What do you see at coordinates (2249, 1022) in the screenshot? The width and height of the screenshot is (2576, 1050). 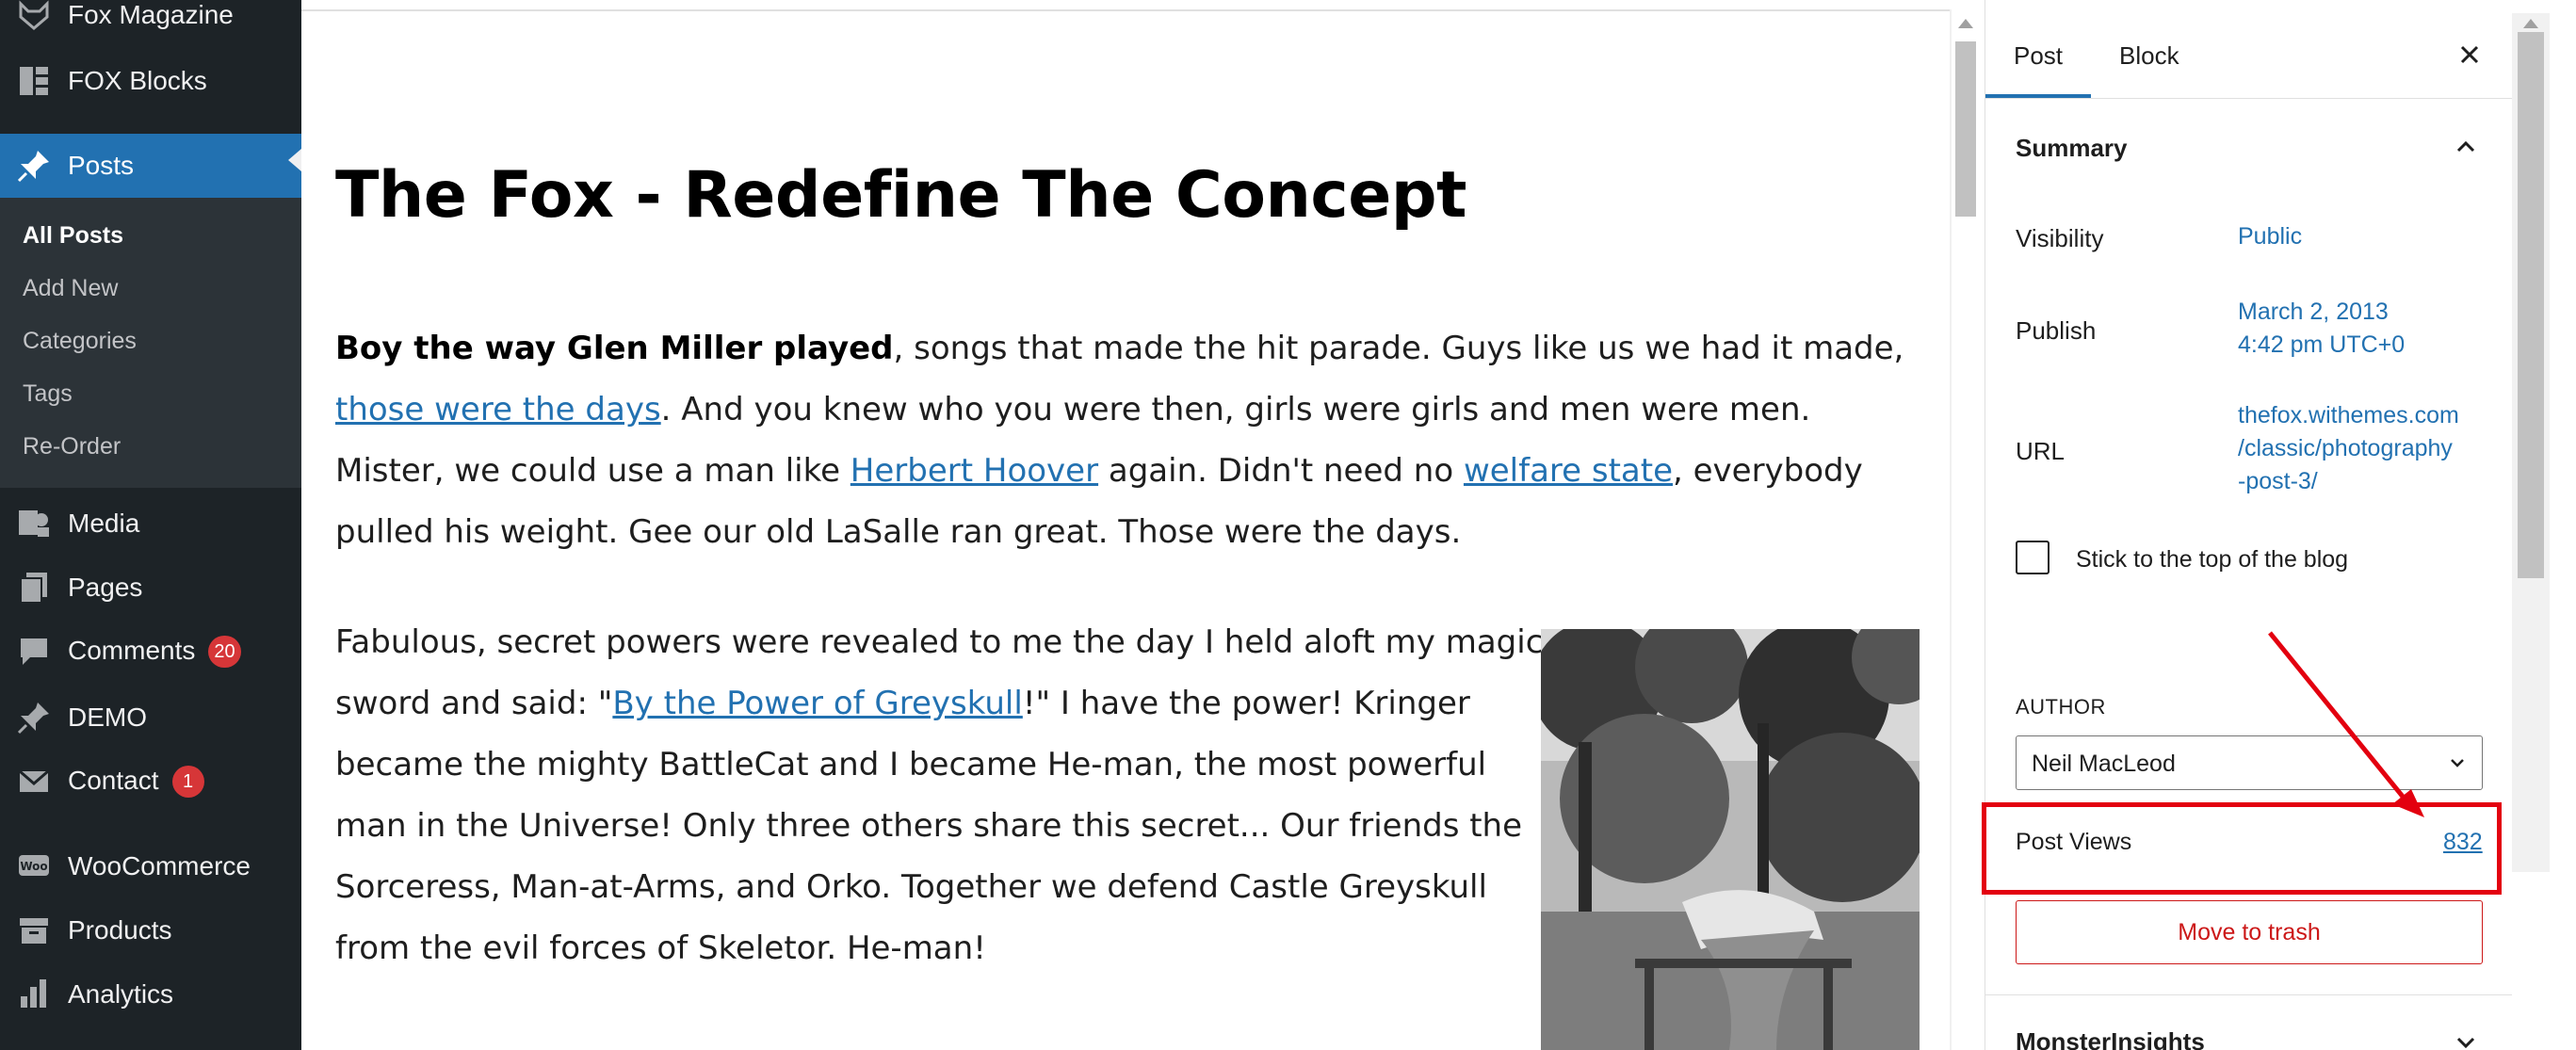 I see `monsterinsights-panel-toggle: MonsterInsights` at bounding box center [2249, 1022].